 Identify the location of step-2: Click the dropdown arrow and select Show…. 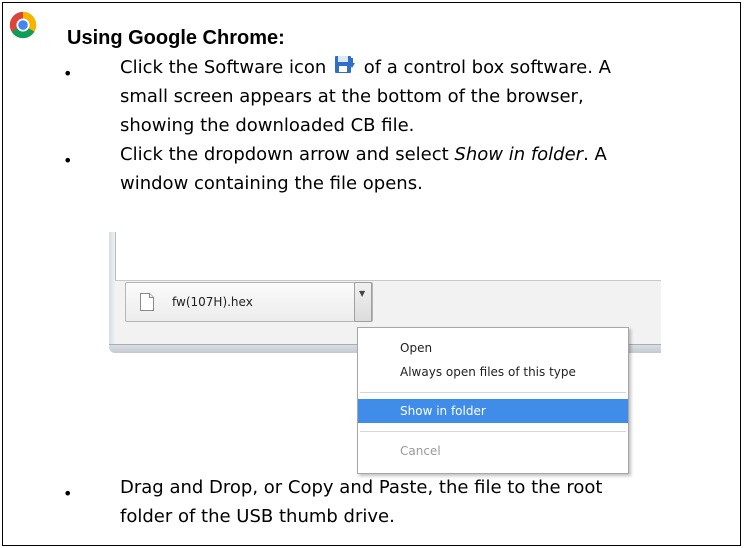
(420, 169).